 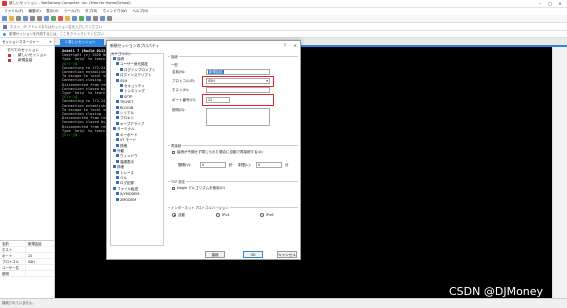 What do you see at coordinates (173, 188) in the screenshot?
I see `nagle-checkbox` at bounding box center [173, 188].